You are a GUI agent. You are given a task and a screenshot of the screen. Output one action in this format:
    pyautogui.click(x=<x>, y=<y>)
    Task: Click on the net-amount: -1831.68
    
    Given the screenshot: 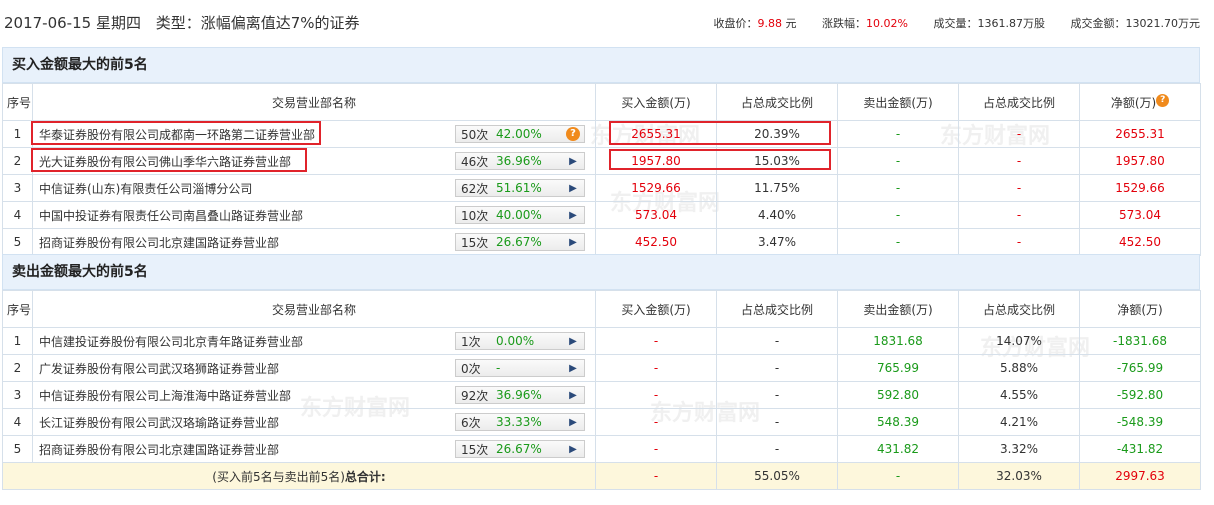 What is the action you would take?
    pyautogui.click(x=1140, y=341)
    